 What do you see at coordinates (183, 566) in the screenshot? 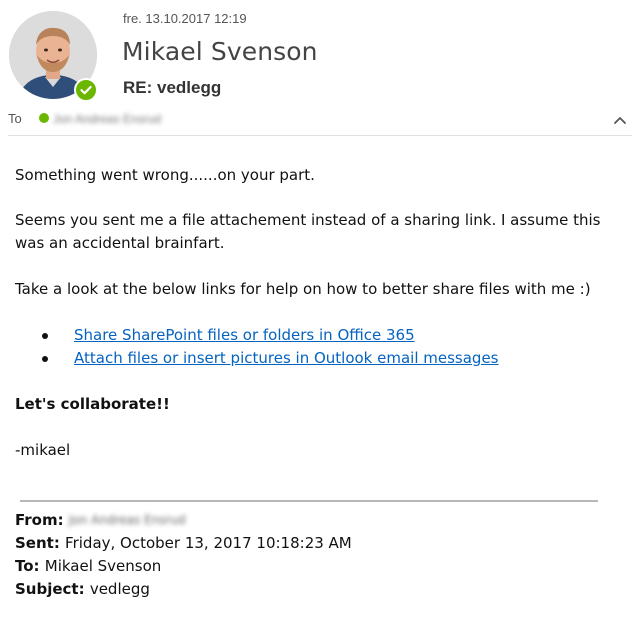
I see `quoted-to-row: To: Mikael Svenson` at bounding box center [183, 566].